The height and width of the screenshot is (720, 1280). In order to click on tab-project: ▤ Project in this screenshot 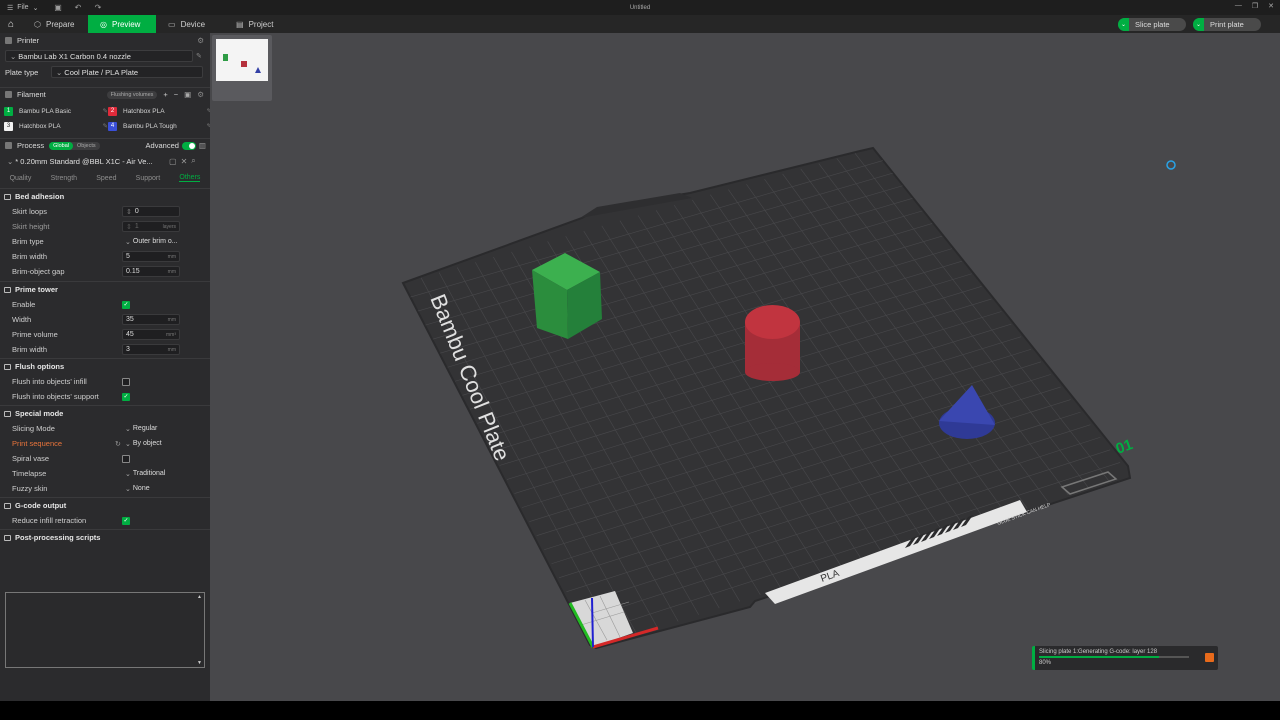, I will do `click(258, 24)`.